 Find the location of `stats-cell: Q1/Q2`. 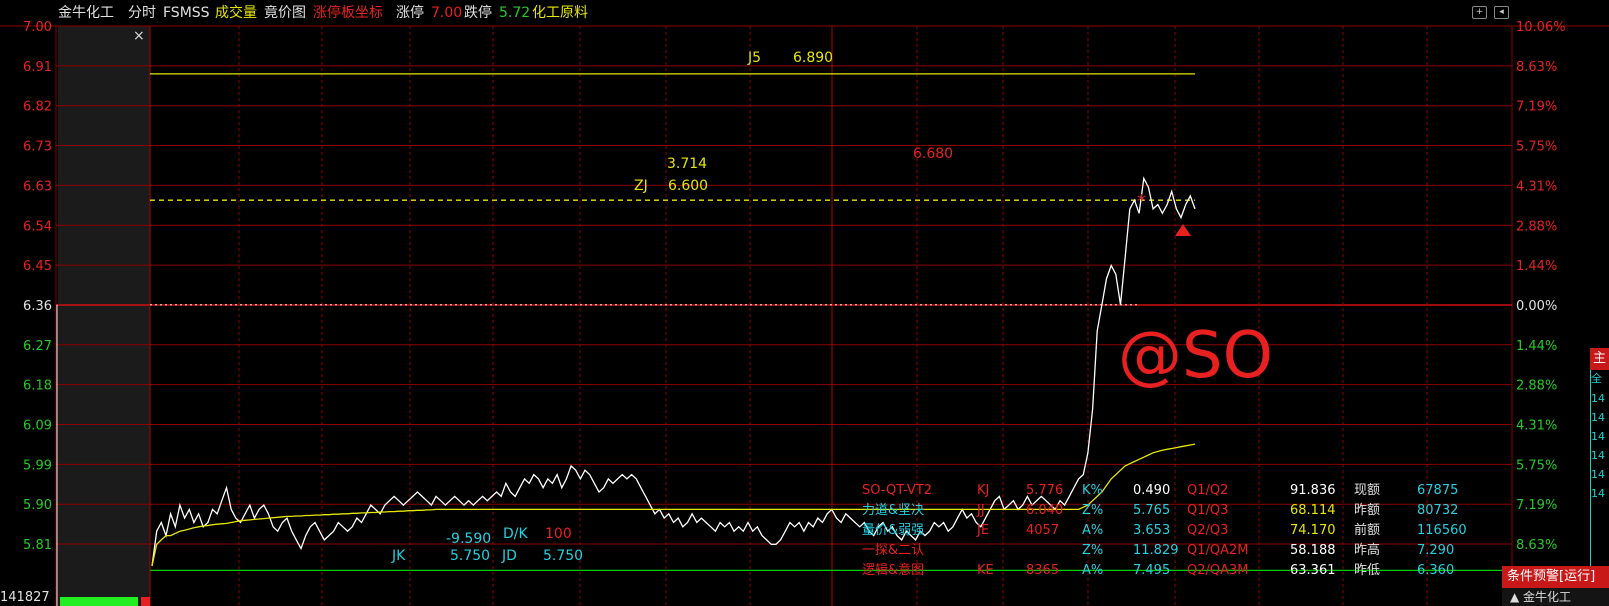

stats-cell: Q1/Q2 is located at coordinates (1207, 490).